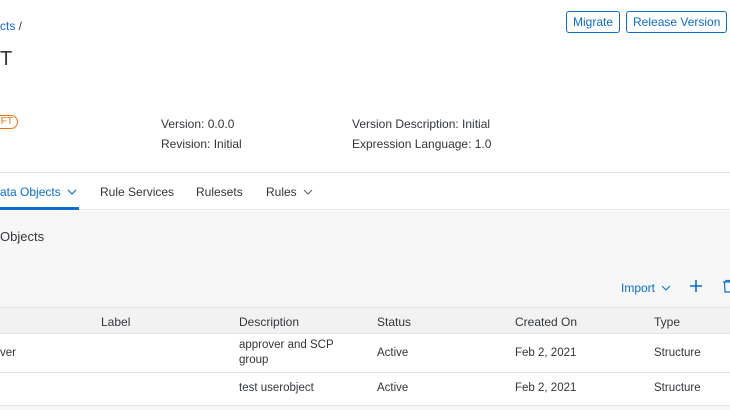  I want to click on column-header-type: Type, so click(667, 322).